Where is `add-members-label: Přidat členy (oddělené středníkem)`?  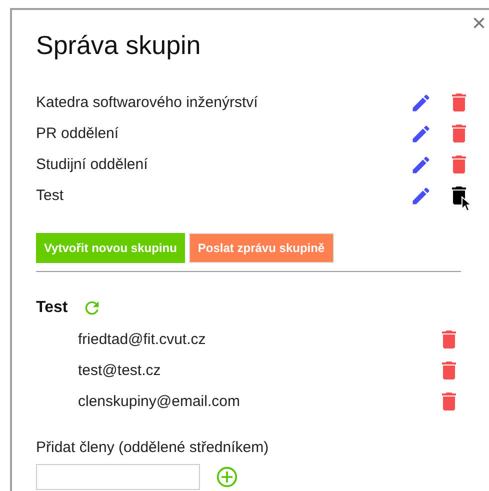
add-members-label: Přidat členy (oddělené středníkem) is located at coordinates (153, 447).